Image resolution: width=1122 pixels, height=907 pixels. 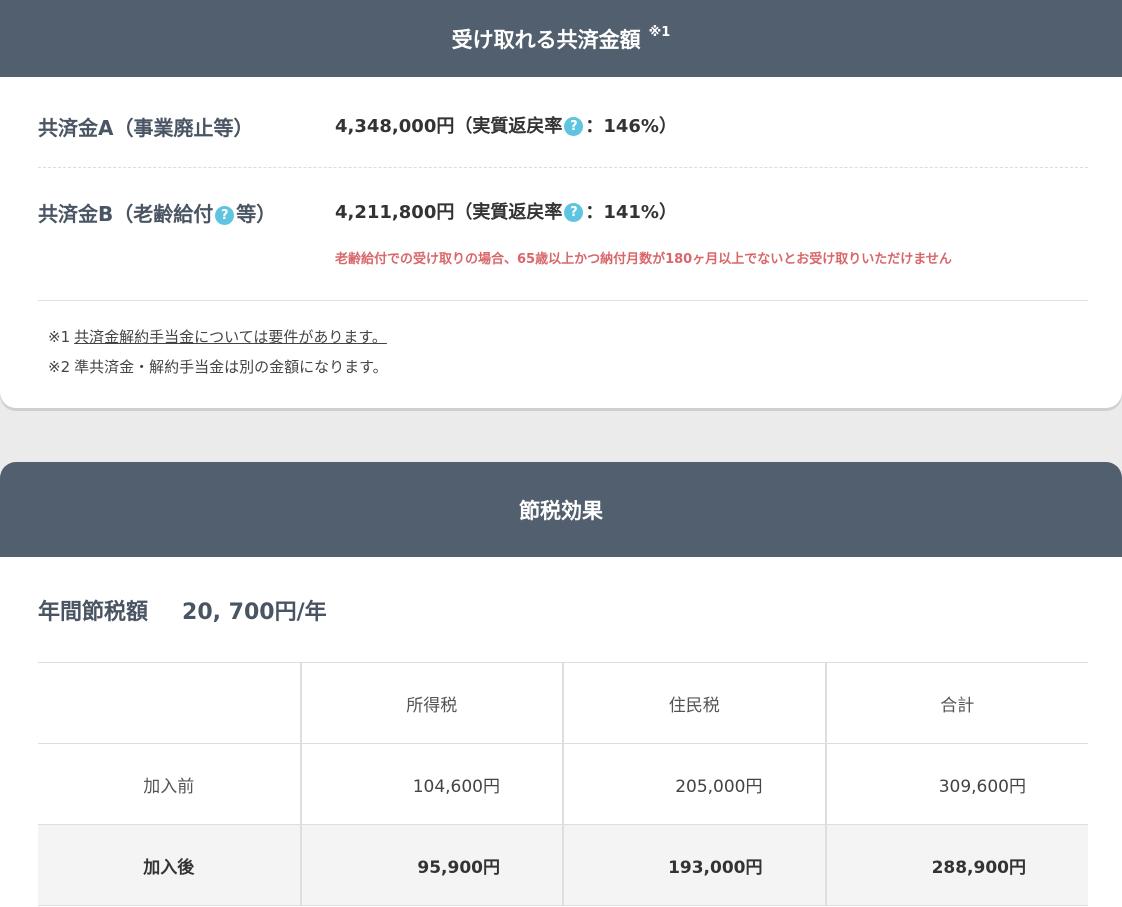 I want to click on cell-resident-tax: 205,000円, so click(x=694, y=784).